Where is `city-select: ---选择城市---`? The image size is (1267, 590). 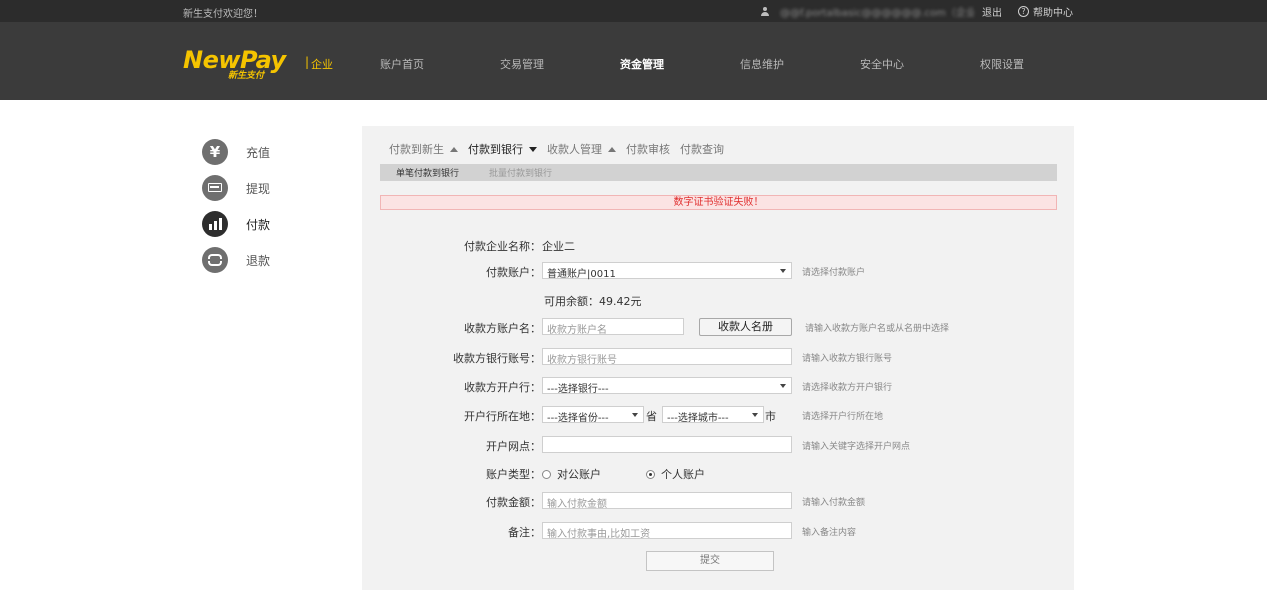 city-select: ---选择城市--- is located at coordinates (713, 415).